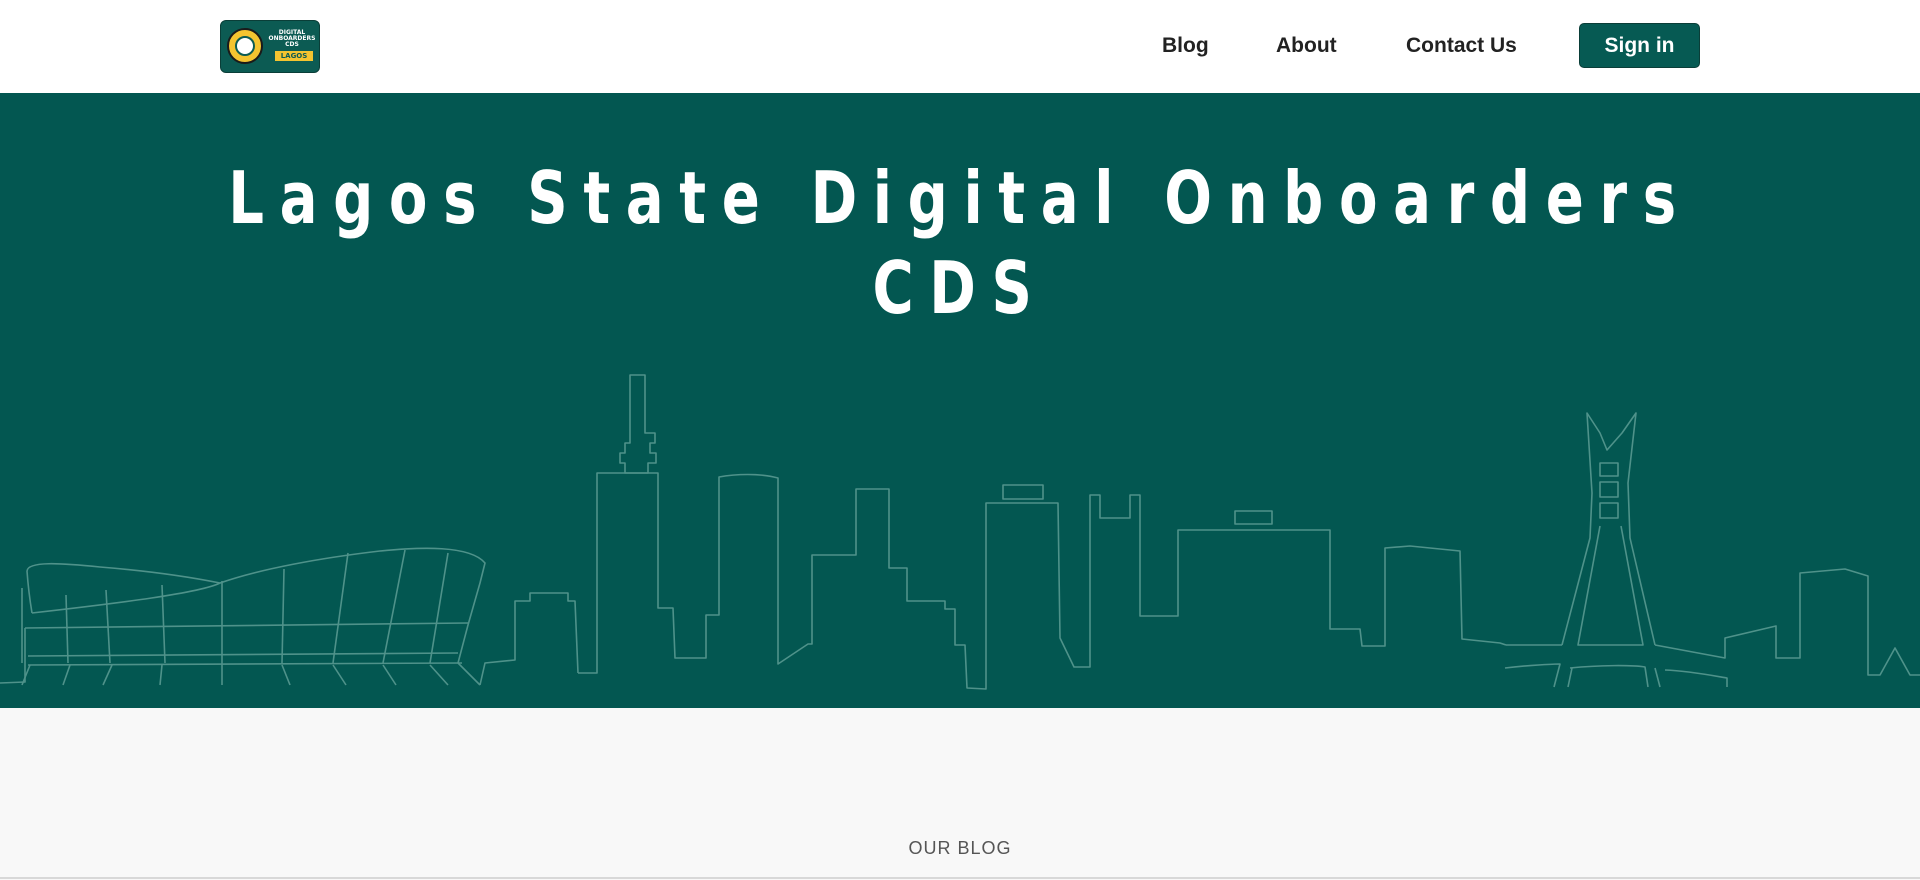 The image size is (1920, 880). I want to click on landmark-tower-outline, so click(1616, 550).